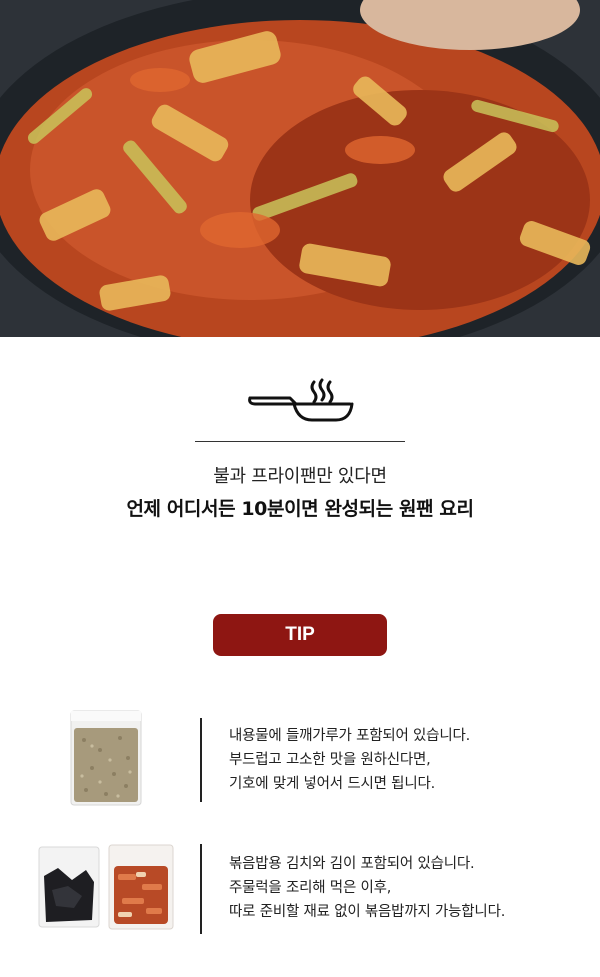  I want to click on tip-text-line: 내용물에 들깨가루가 포함되어 있습니다., so click(350, 736).